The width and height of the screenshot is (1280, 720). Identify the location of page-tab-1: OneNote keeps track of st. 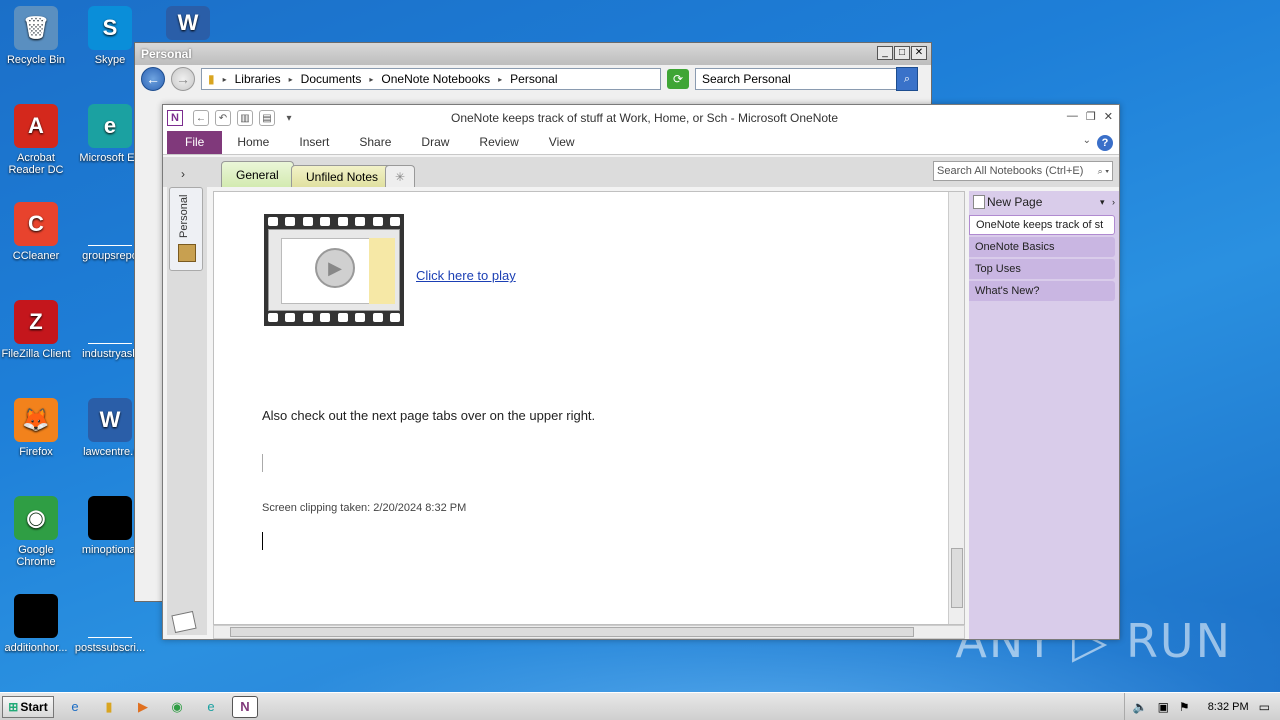
(1042, 225).